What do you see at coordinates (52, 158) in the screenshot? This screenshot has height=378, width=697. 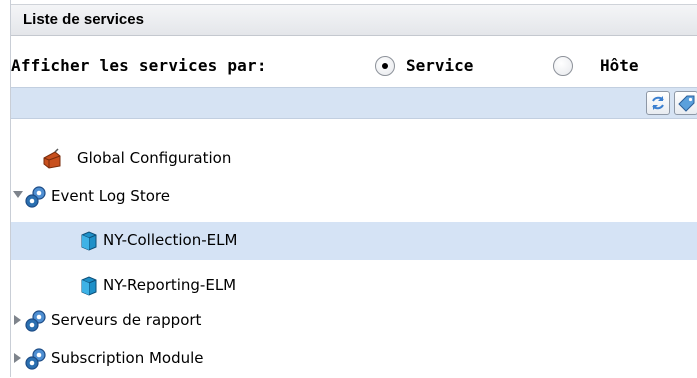 I see `configuration-icon` at bounding box center [52, 158].